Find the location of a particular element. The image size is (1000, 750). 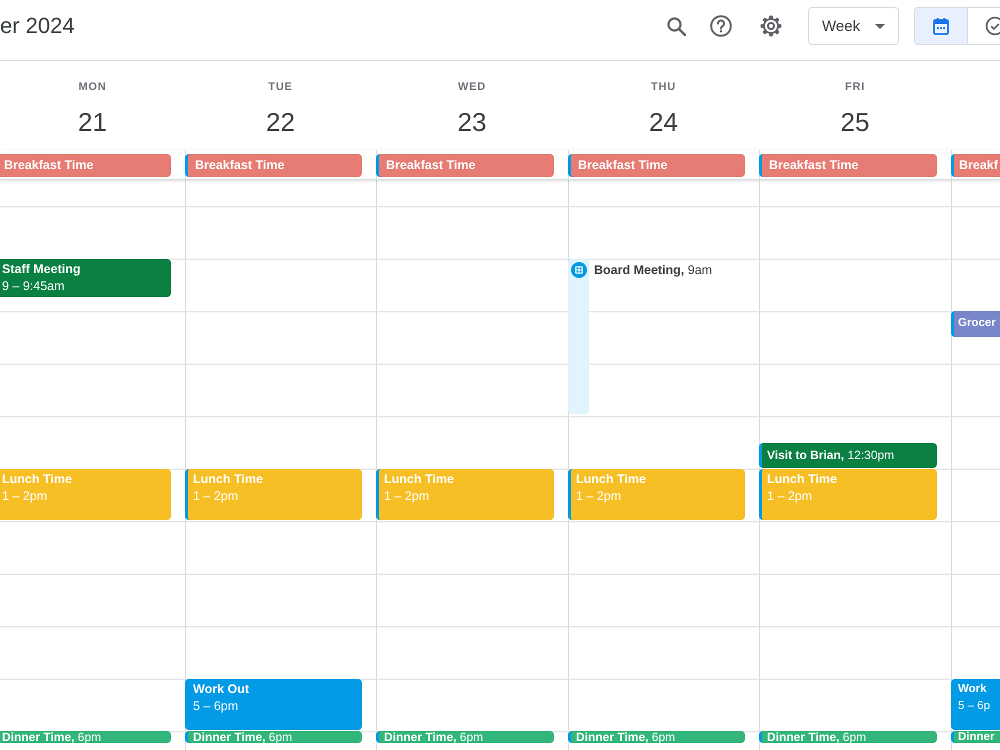

calendar-title: er 2024 is located at coordinates (37, 26).